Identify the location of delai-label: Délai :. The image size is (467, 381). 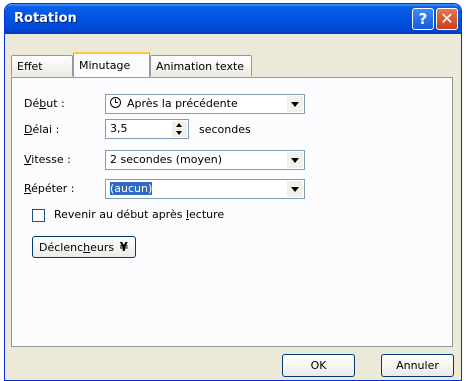
(42, 129).